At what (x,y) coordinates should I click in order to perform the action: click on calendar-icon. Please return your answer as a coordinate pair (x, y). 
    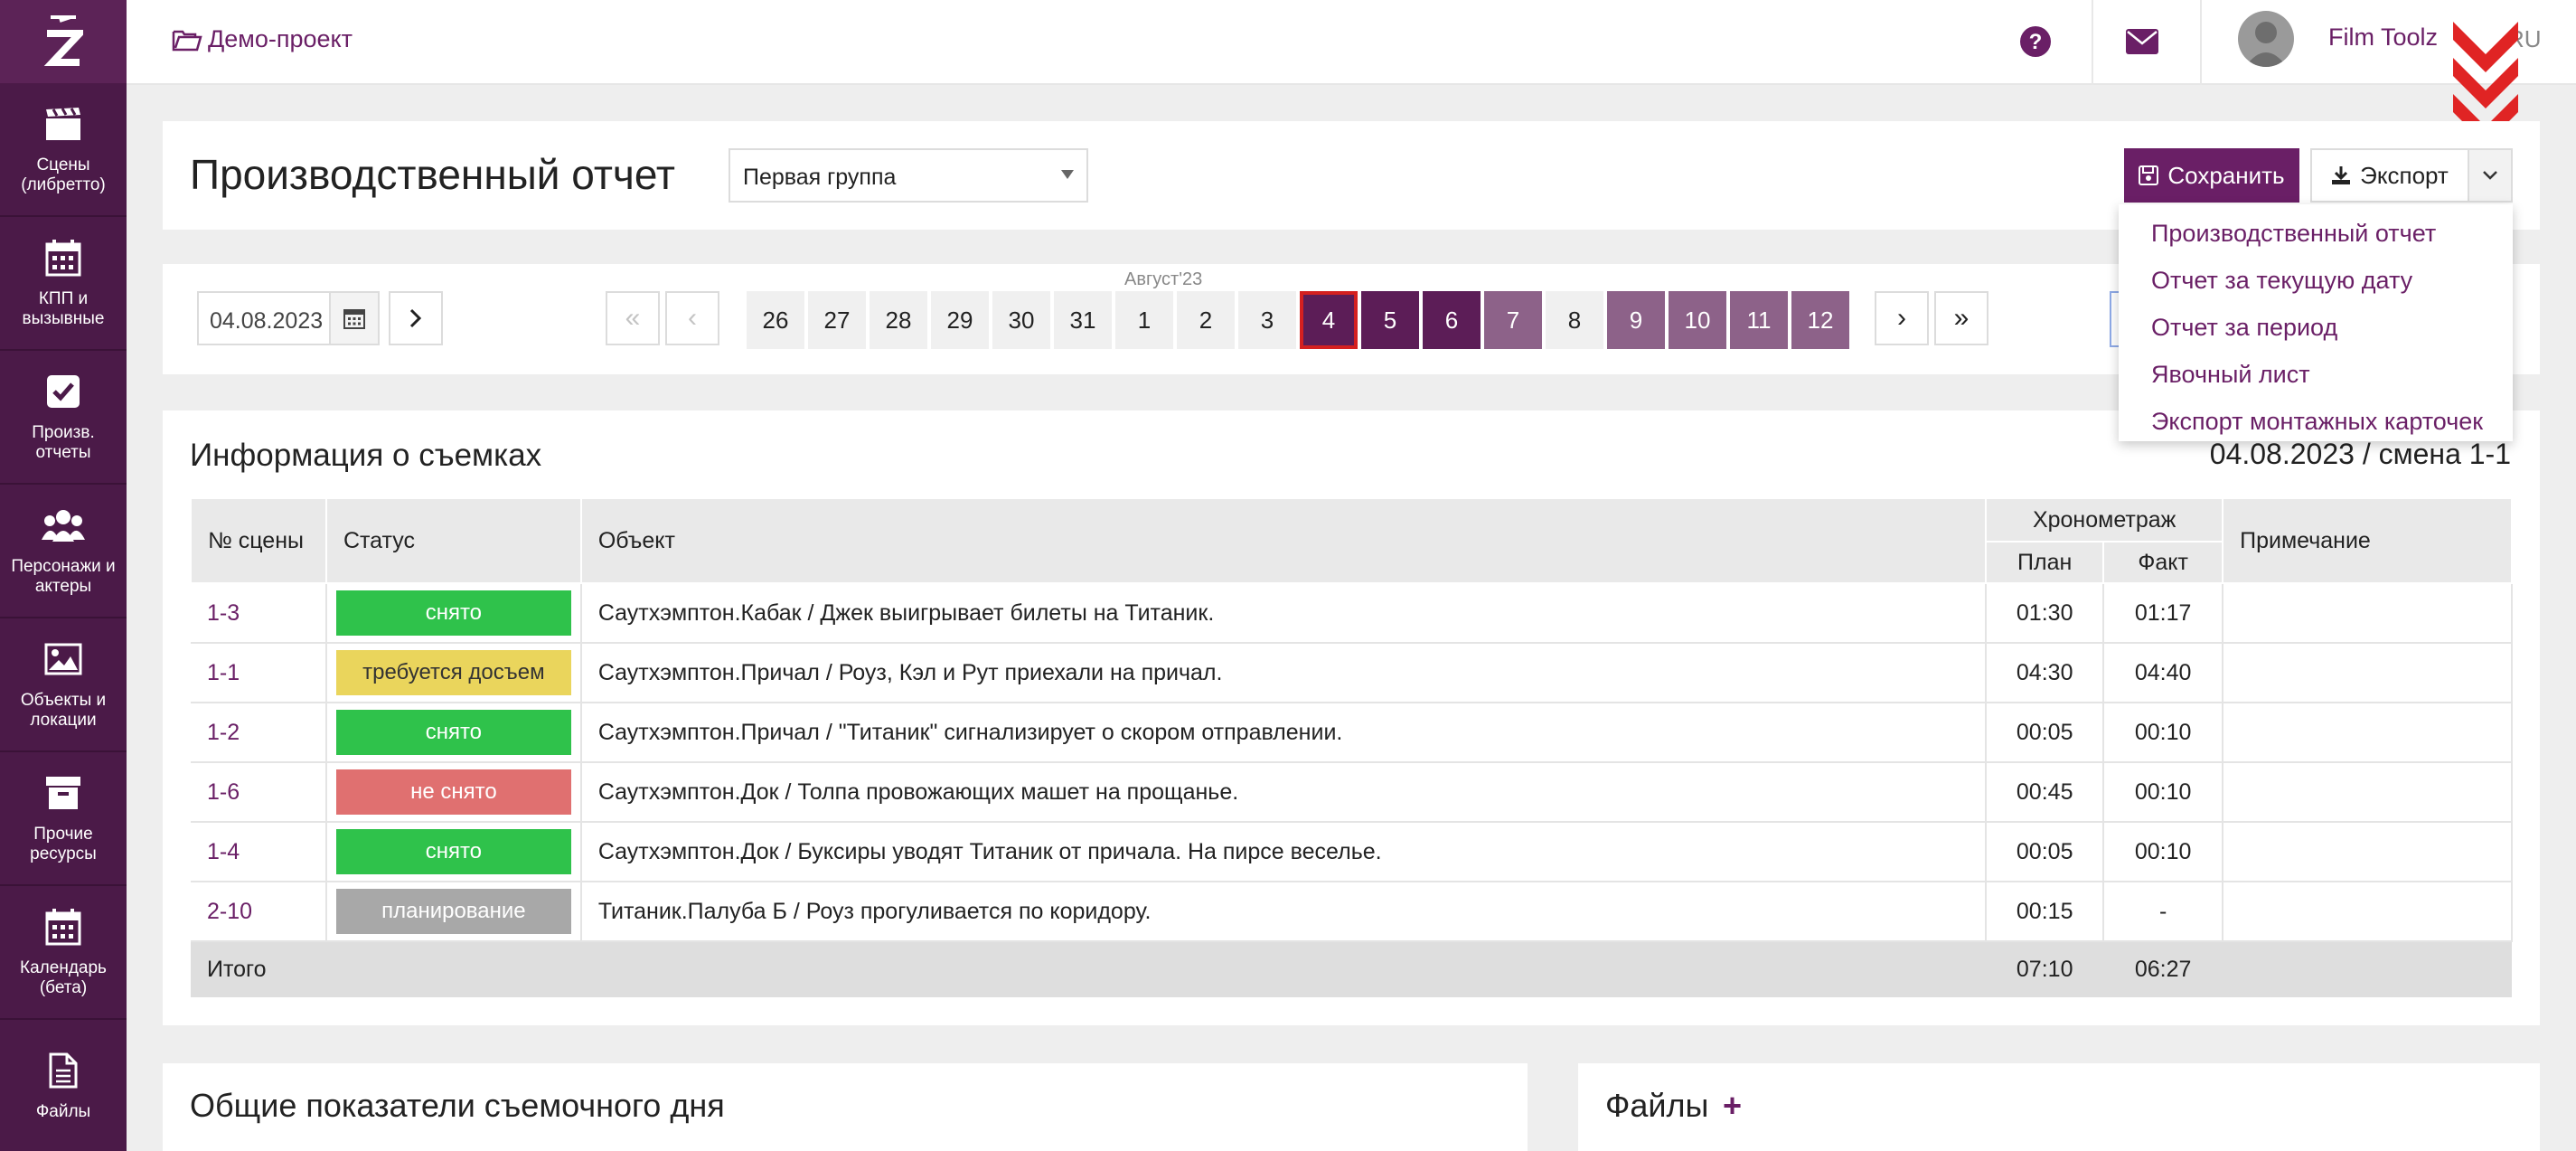
    Looking at the image, I should click on (354, 319).